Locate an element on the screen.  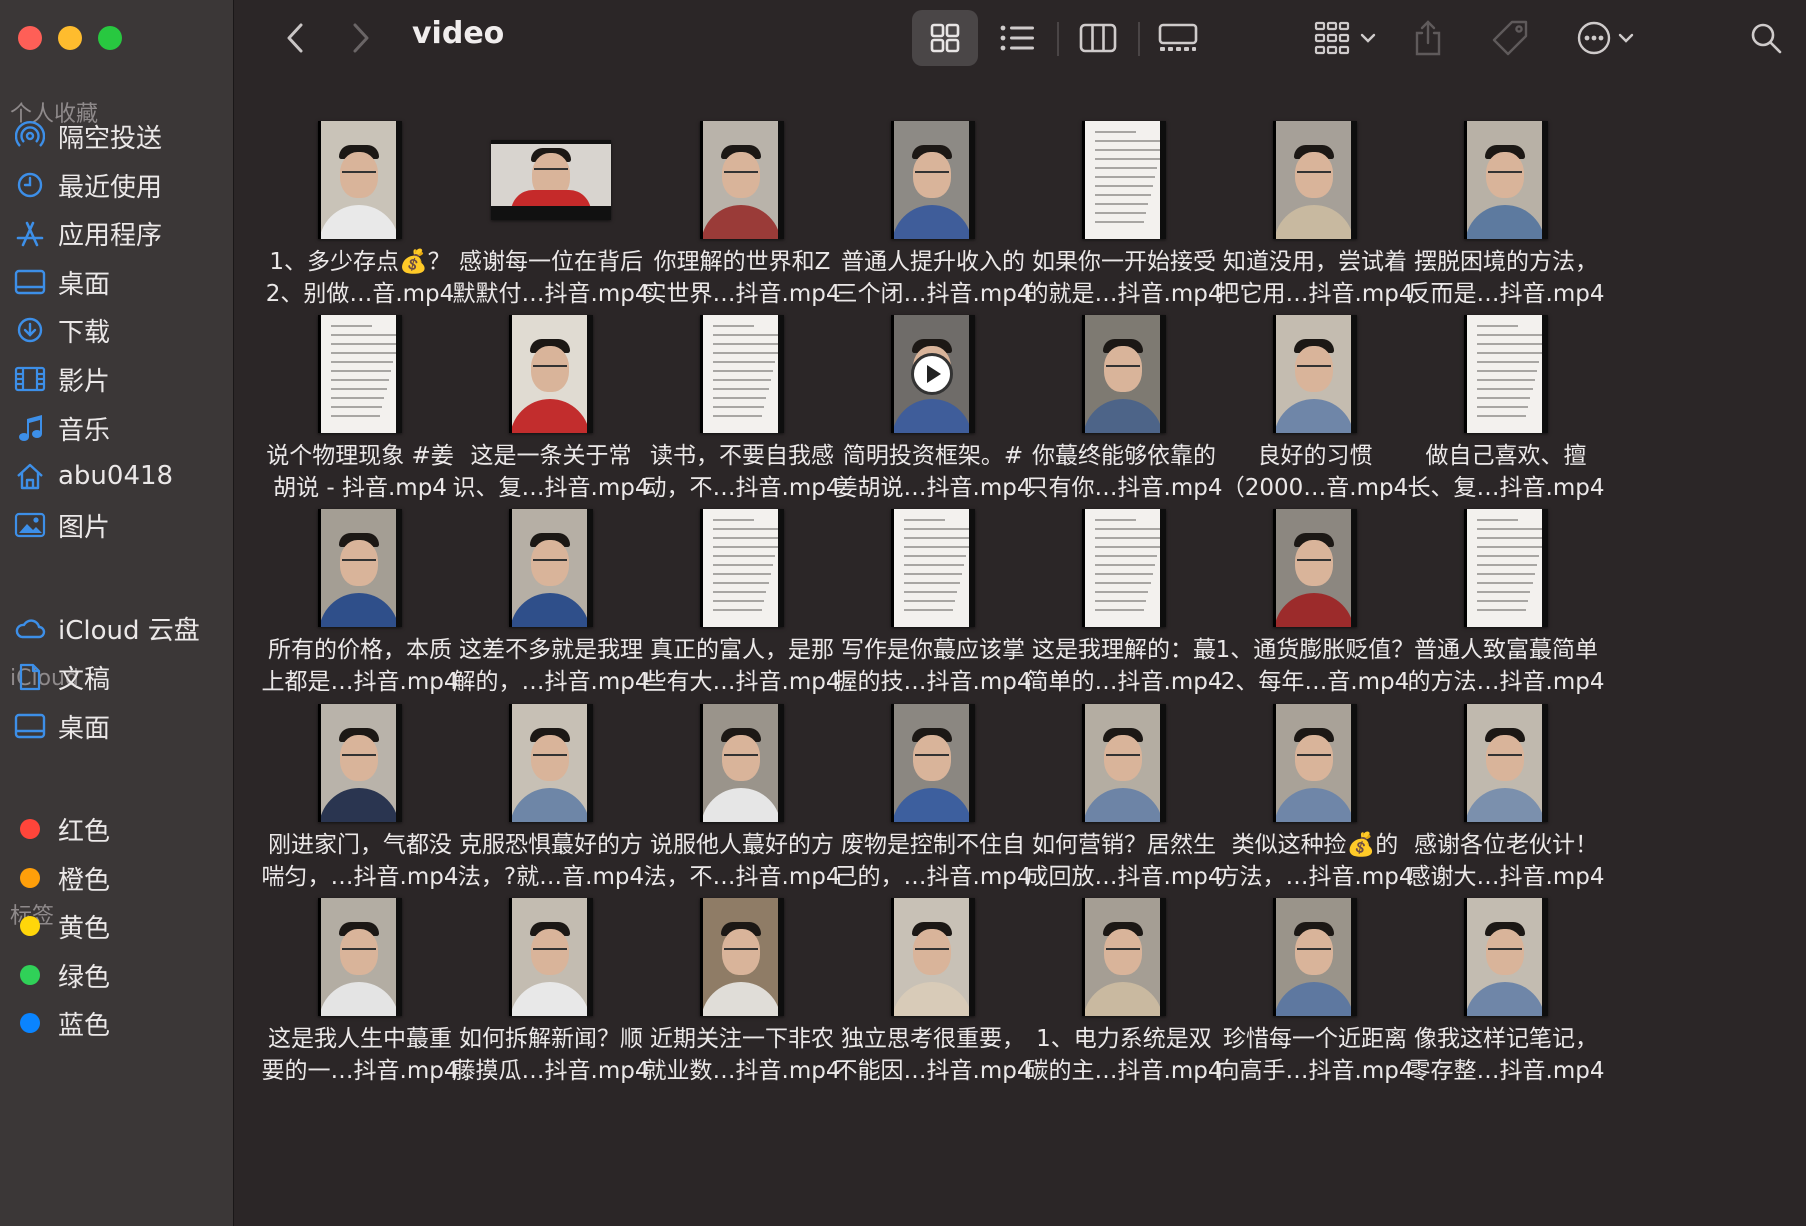
file-item: 像我这样记笔记， 零存整…抖音.mp4 is located at coordinates (1506, 990).